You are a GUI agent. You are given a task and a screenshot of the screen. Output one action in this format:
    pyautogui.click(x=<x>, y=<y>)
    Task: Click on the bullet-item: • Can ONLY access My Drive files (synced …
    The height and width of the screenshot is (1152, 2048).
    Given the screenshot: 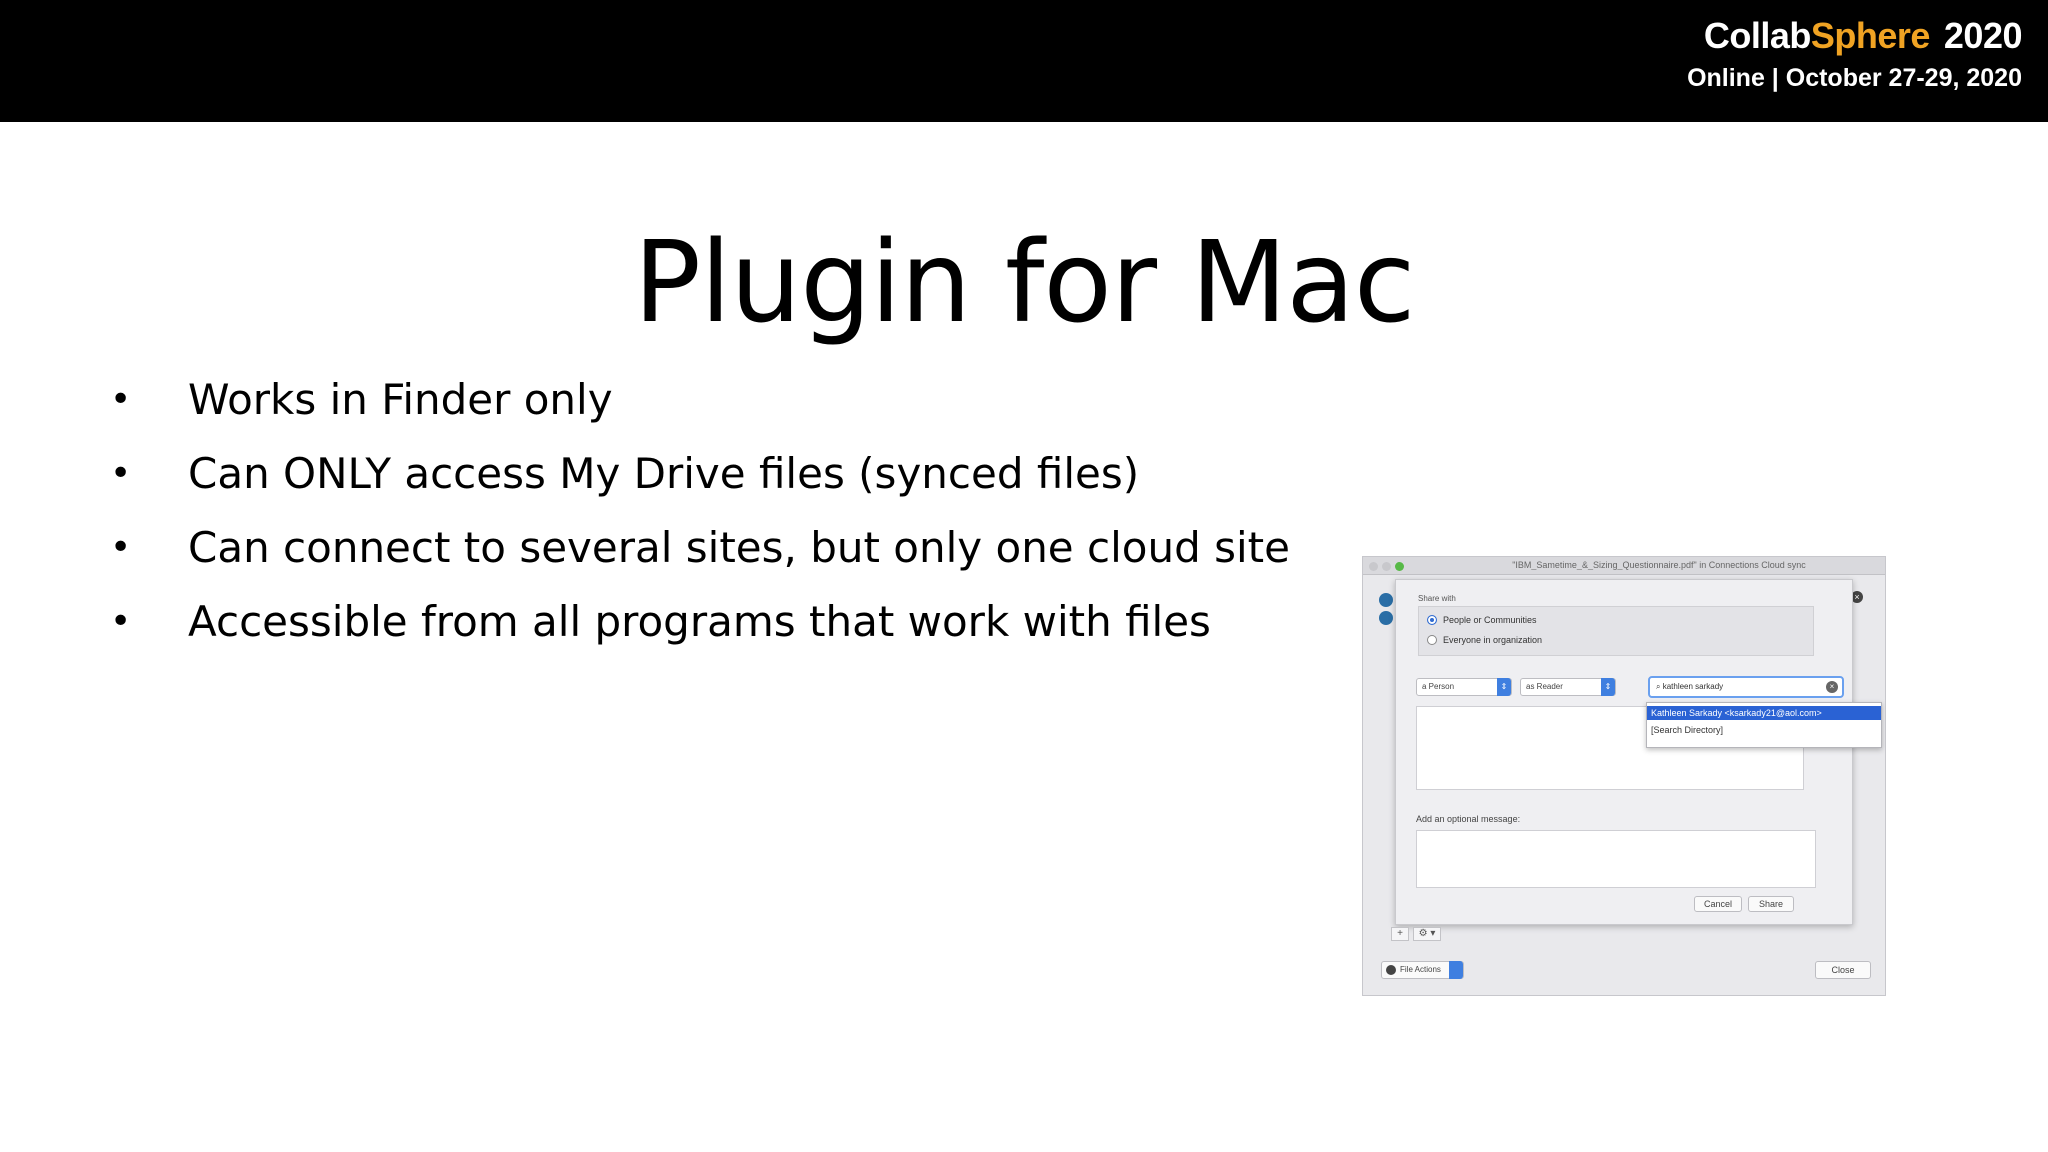 What is the action you would take?
    pyautogui.click(x=700, y=473)
    